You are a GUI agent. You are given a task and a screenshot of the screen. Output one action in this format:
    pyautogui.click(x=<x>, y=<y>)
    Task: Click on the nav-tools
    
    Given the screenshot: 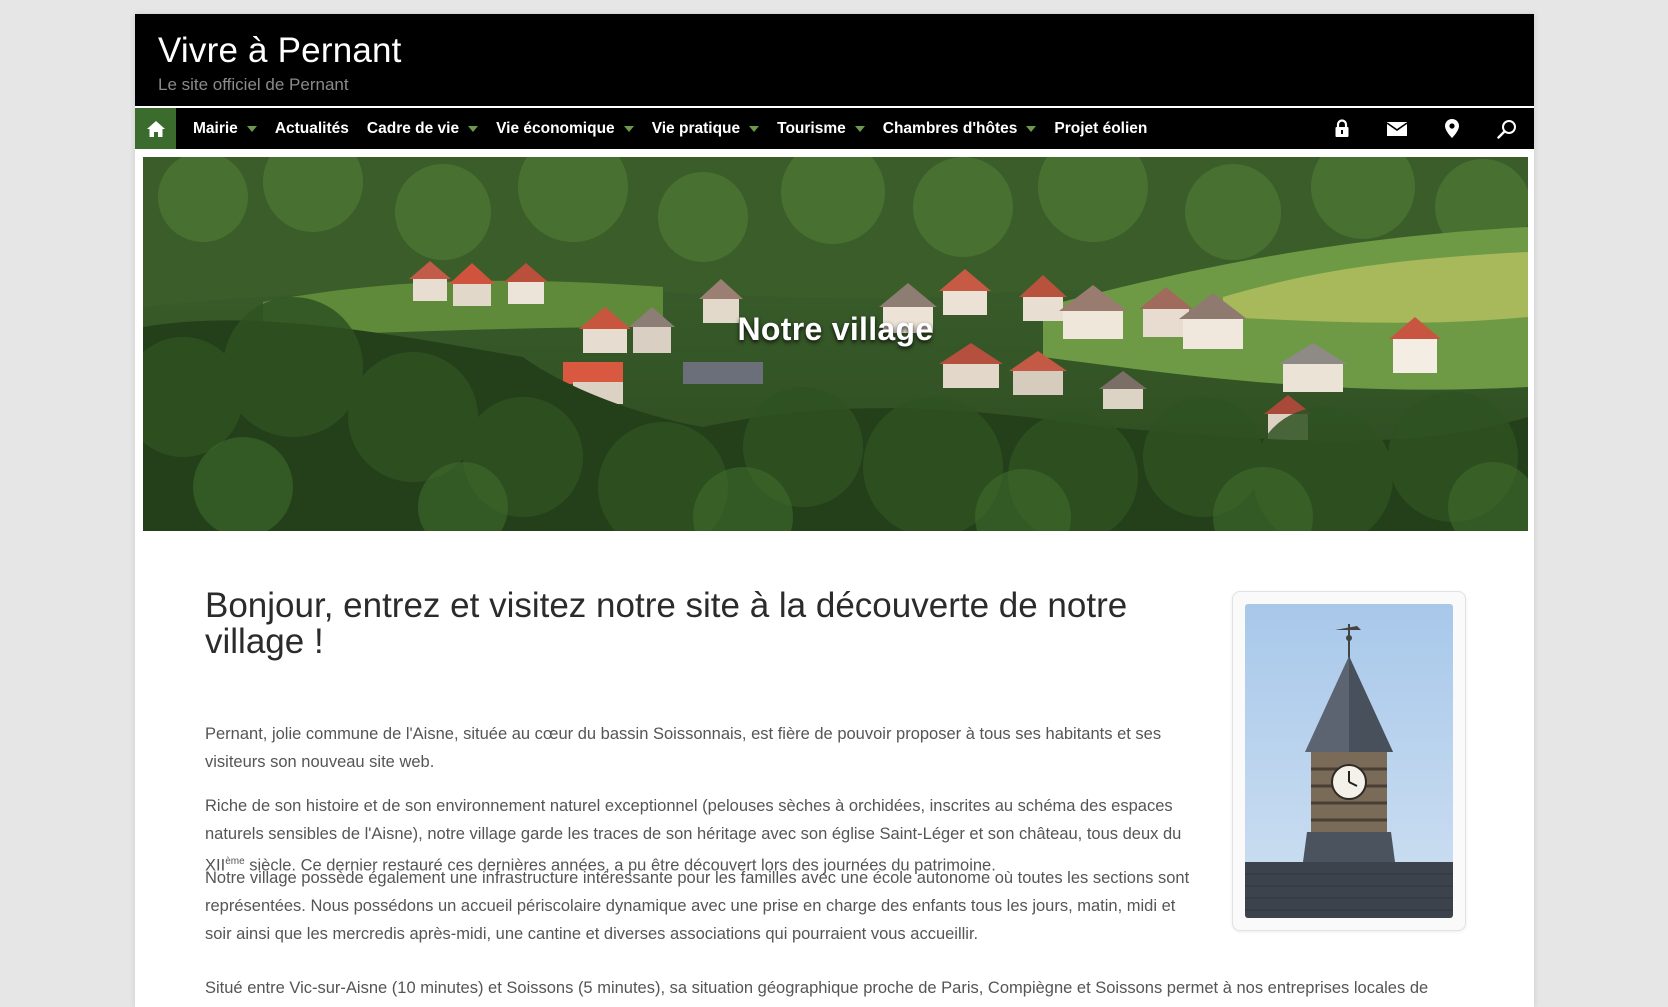 What is the action you would take?
    pyautogui.click(x=1424, y=128)
    